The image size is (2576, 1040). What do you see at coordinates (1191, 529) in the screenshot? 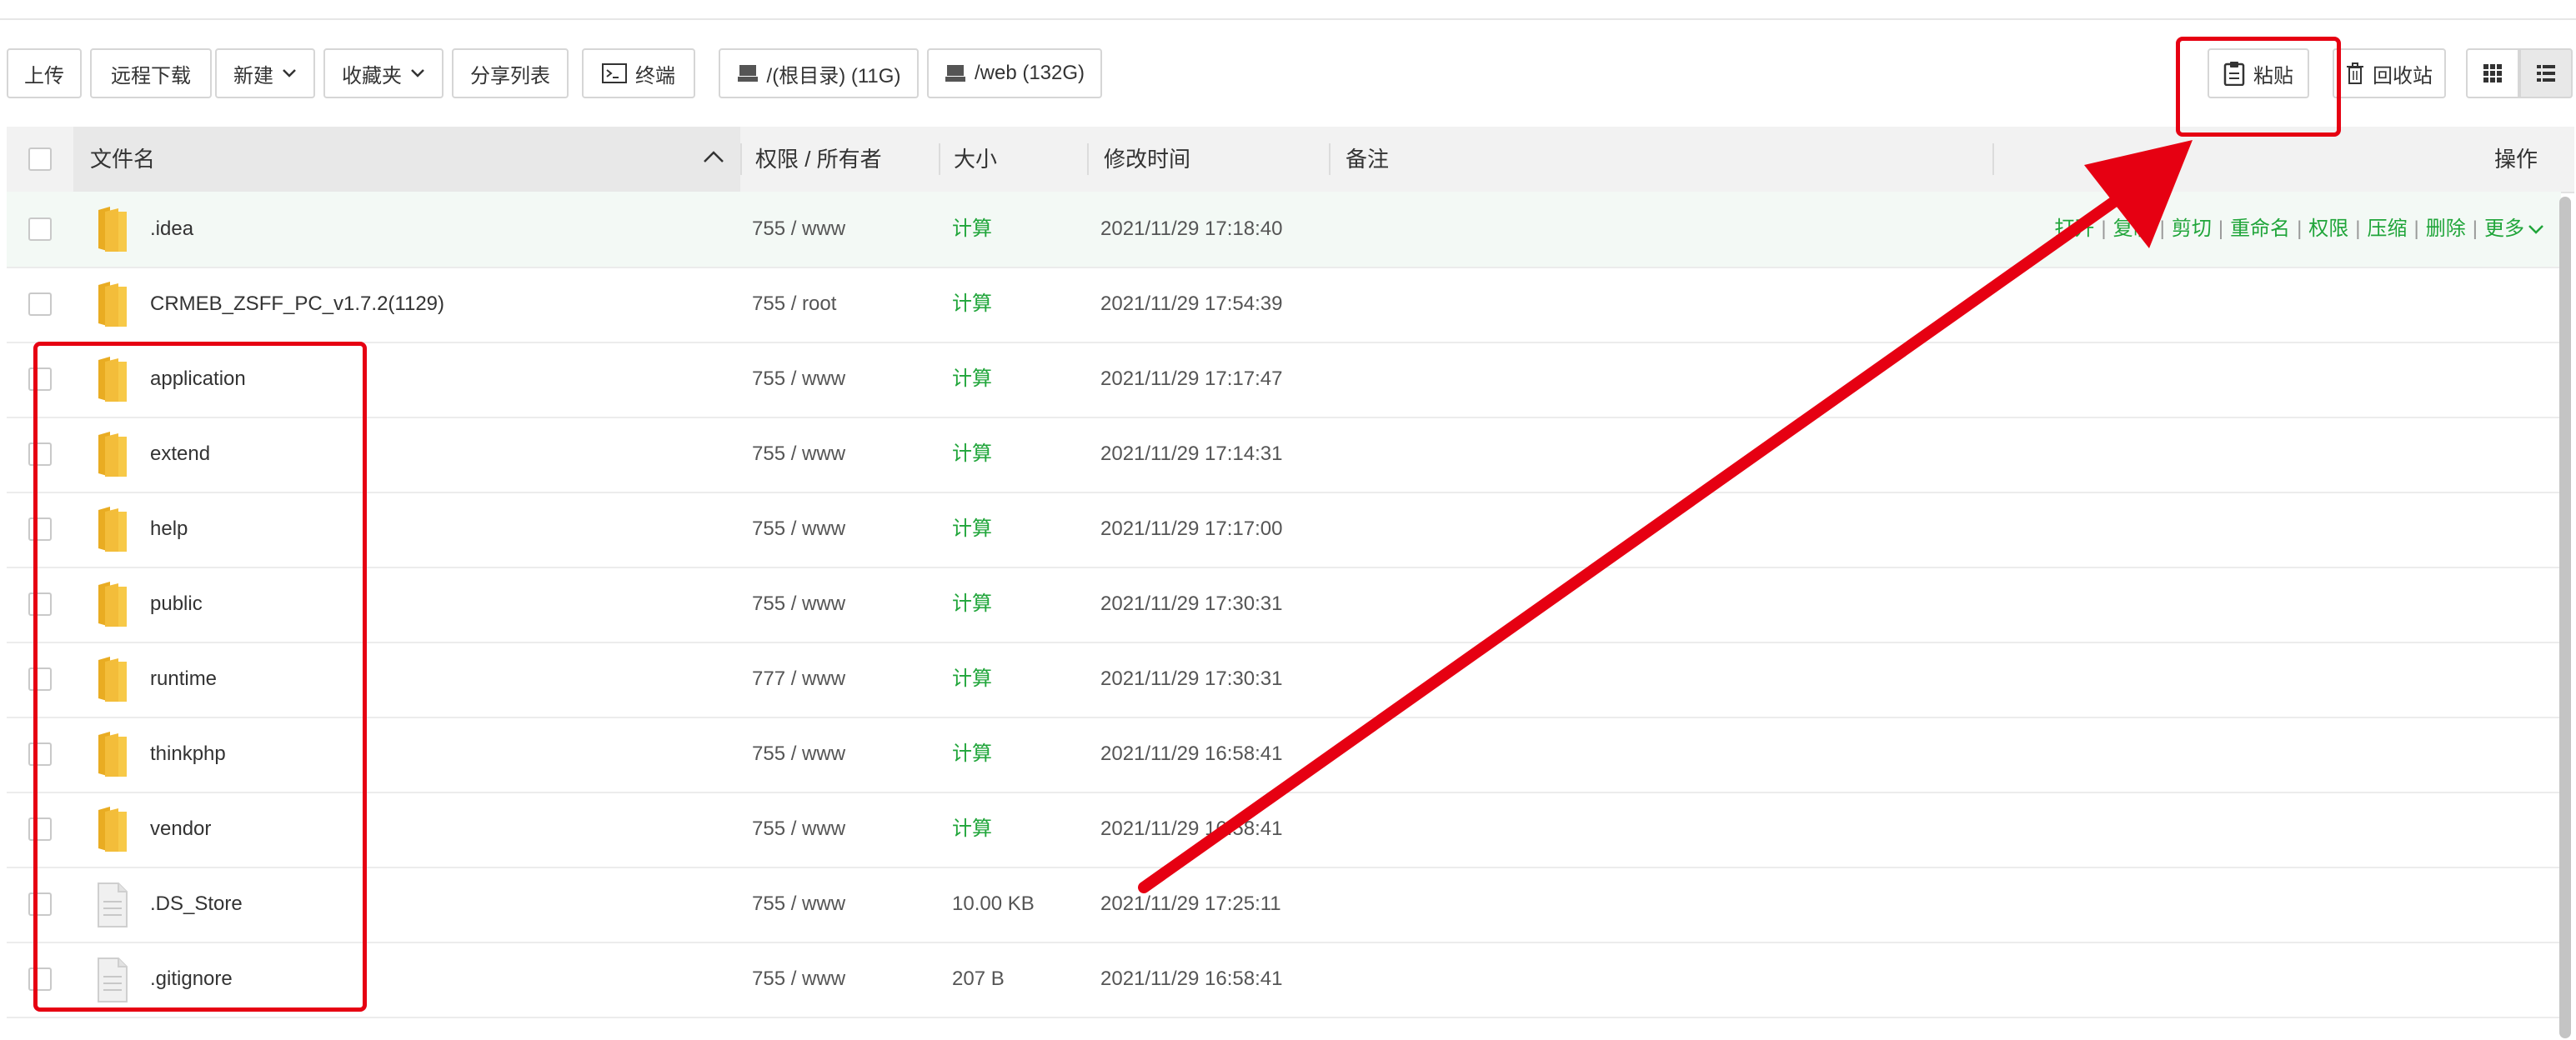
I see `file-mtime: 2021/11/29 17:17:00` at bounding box center [1191, 529].